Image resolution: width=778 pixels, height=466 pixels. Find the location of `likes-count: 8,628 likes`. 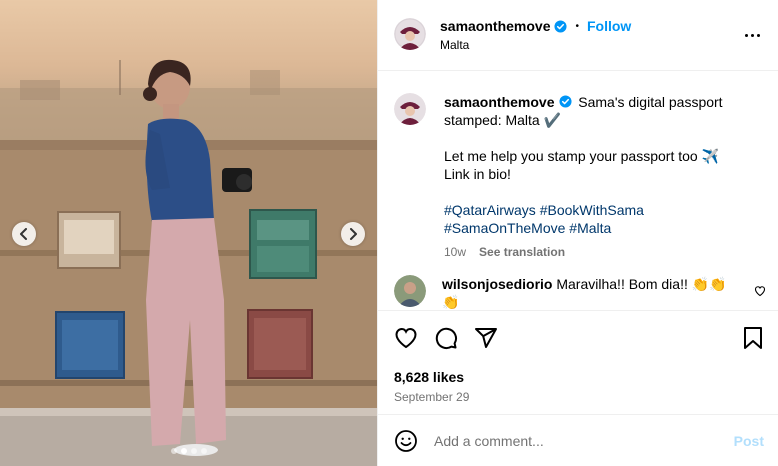

likes-count: 8,628 likes is located at coordinates (578, 377).